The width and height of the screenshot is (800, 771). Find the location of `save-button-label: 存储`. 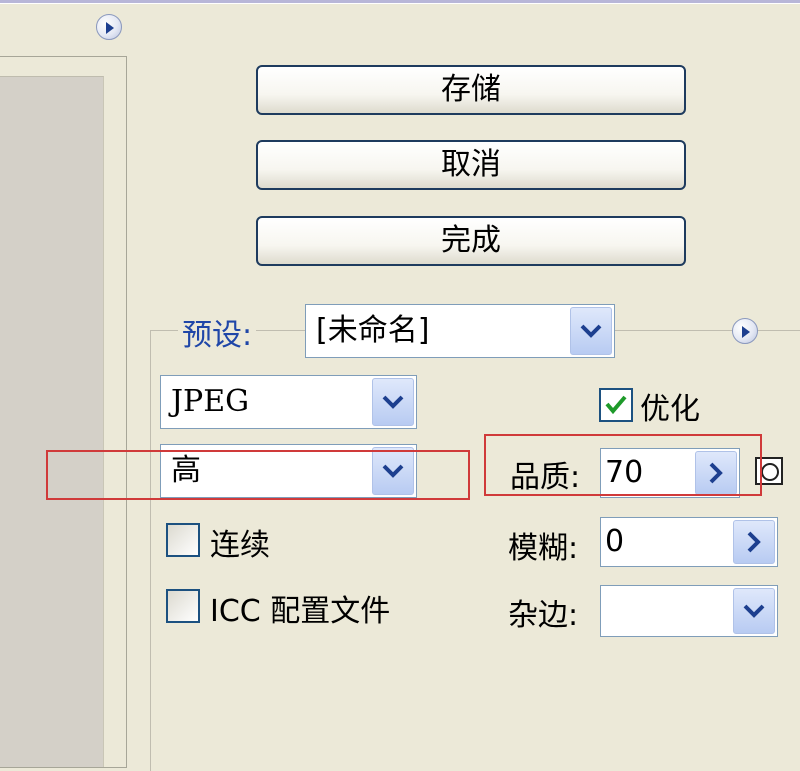

save-button-label: 存储 is located at coordinates (471, 89).